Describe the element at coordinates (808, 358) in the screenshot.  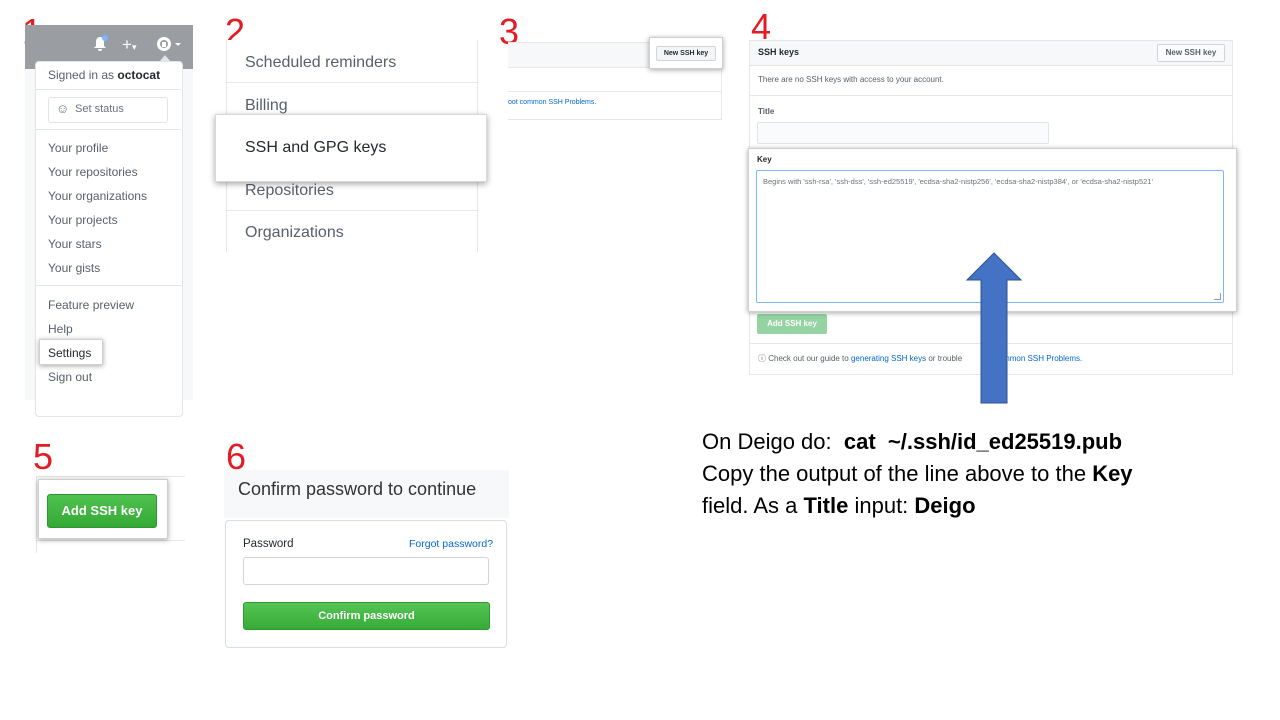
I see `footer-prefix: Check out our guide to` at that location.